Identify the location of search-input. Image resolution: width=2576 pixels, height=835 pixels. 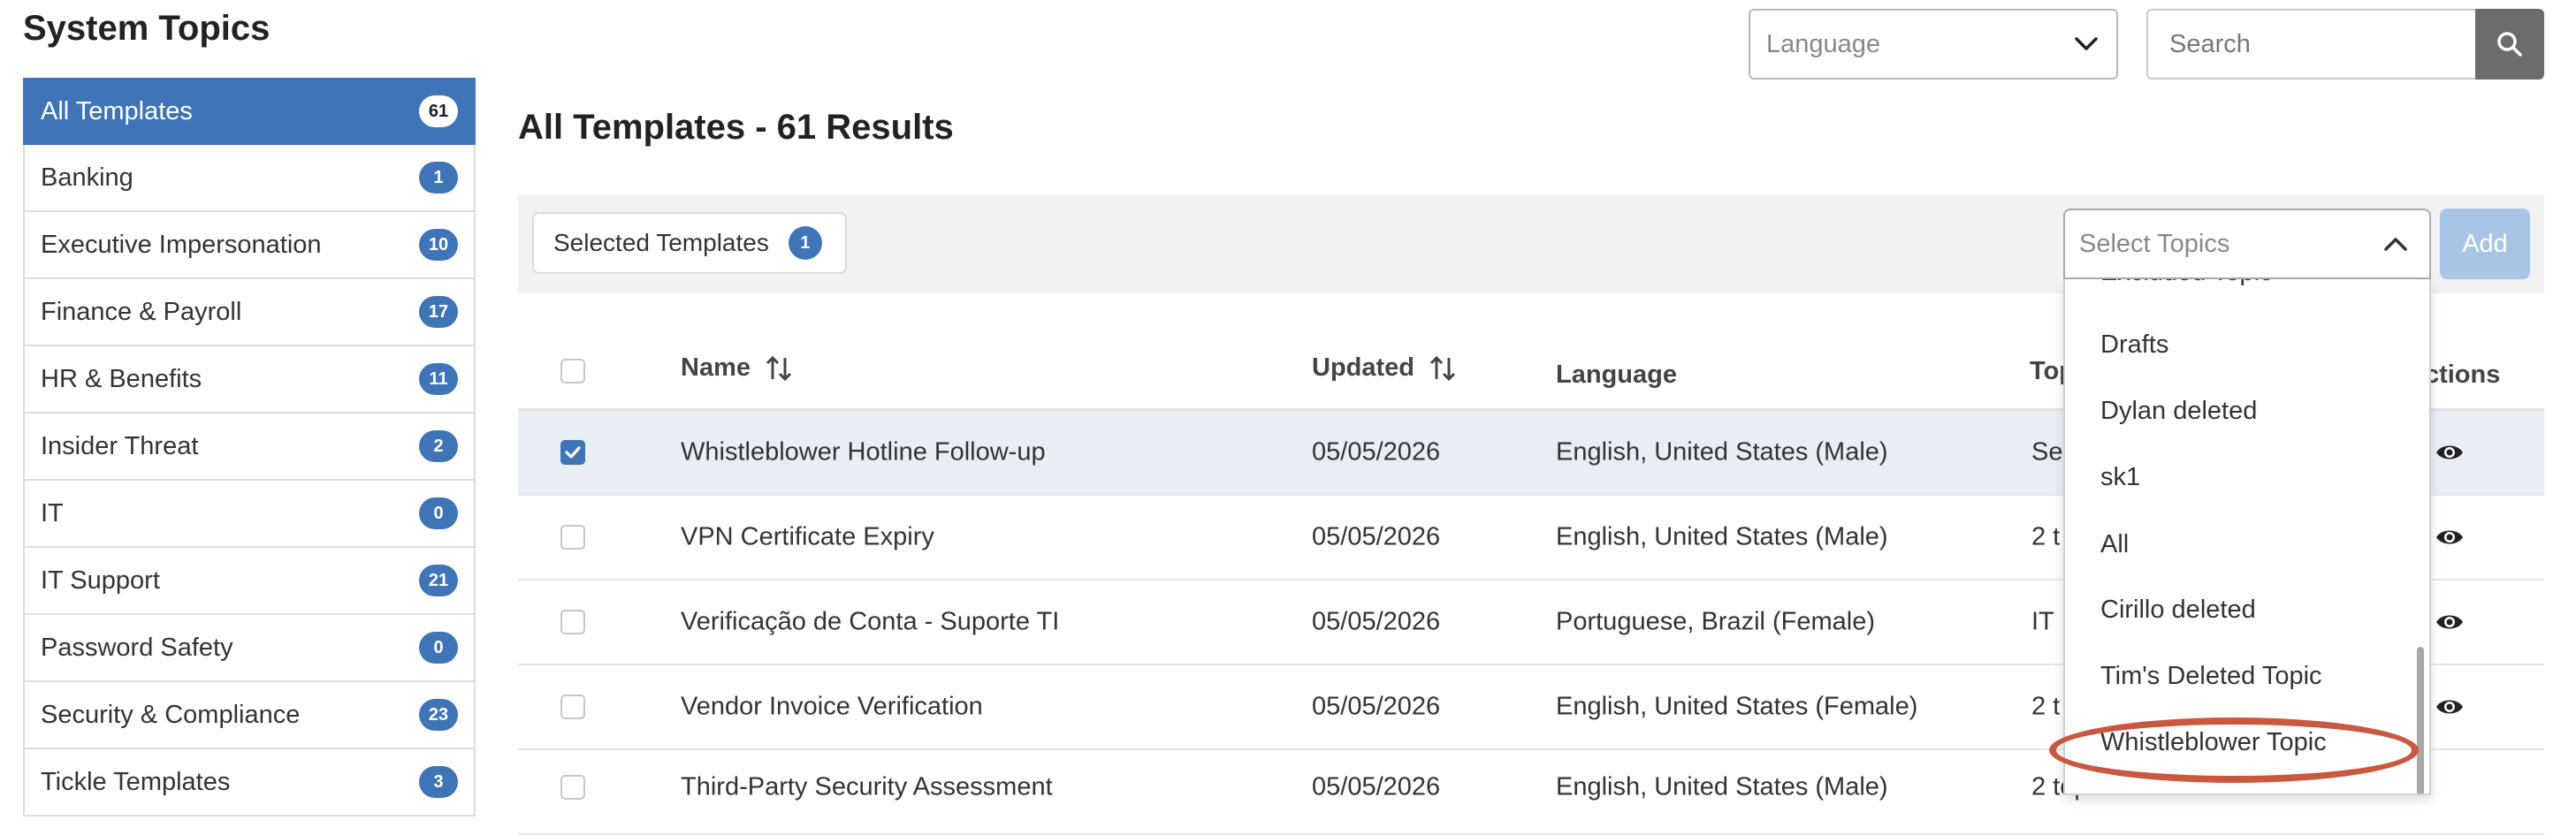
(2310, 44).